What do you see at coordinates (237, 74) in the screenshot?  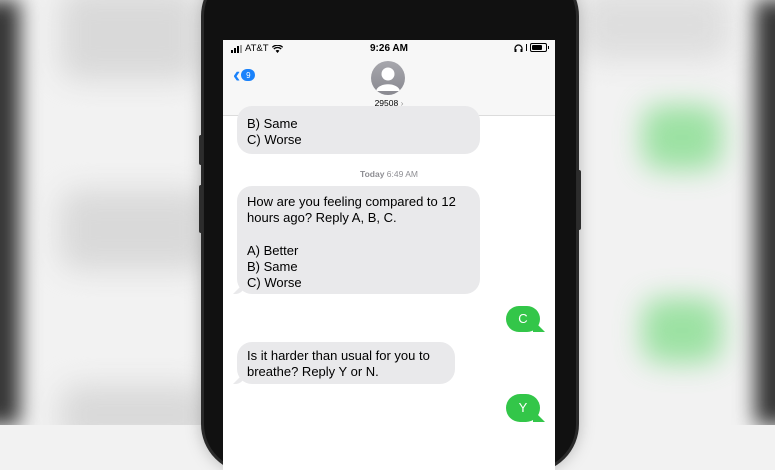 I see `back-chevron-icon: ‹` at bounding box center [237, 74].